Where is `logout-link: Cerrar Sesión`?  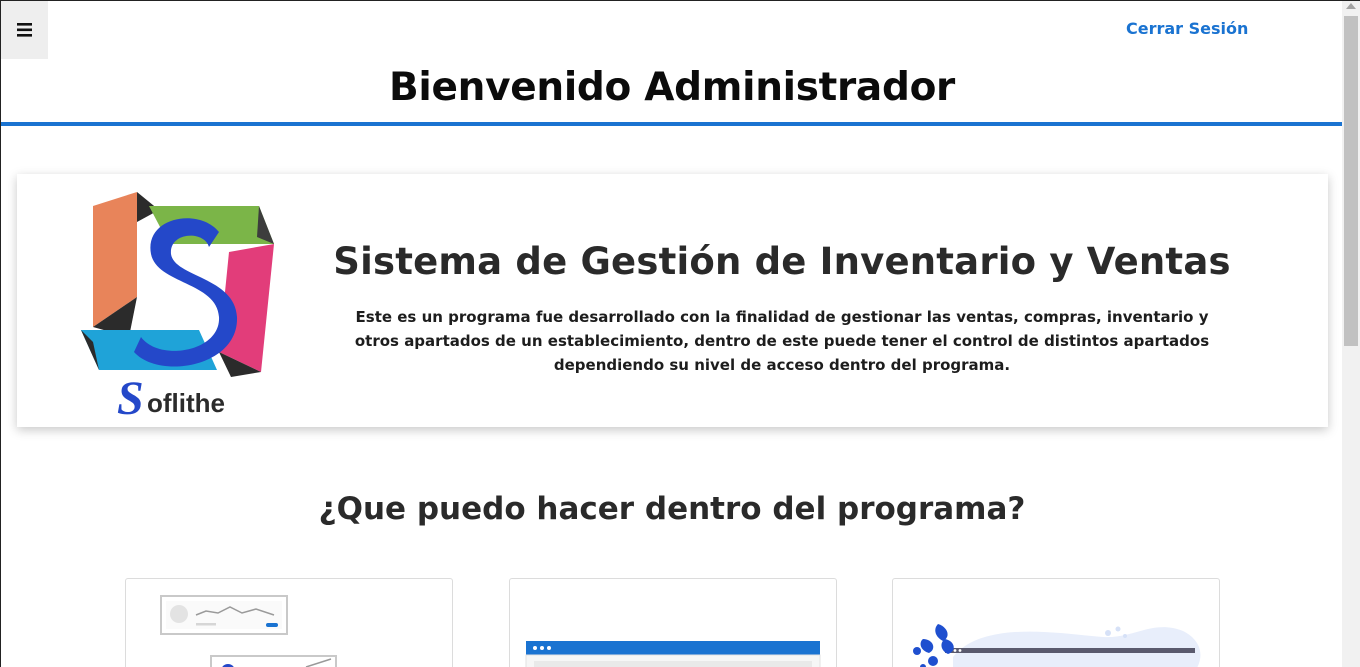
logout-link: Cerrar Sesión is located at coordinates (1187, 28).